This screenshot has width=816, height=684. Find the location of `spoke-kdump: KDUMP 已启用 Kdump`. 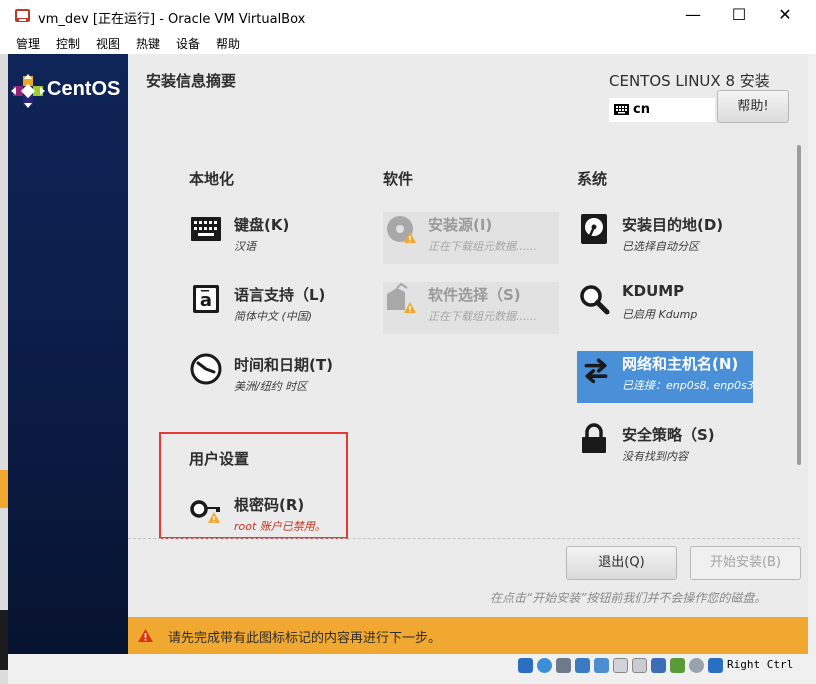

spoke-kdump: KDUMP 已启用 Kdump is located at coordinates (665, 308).